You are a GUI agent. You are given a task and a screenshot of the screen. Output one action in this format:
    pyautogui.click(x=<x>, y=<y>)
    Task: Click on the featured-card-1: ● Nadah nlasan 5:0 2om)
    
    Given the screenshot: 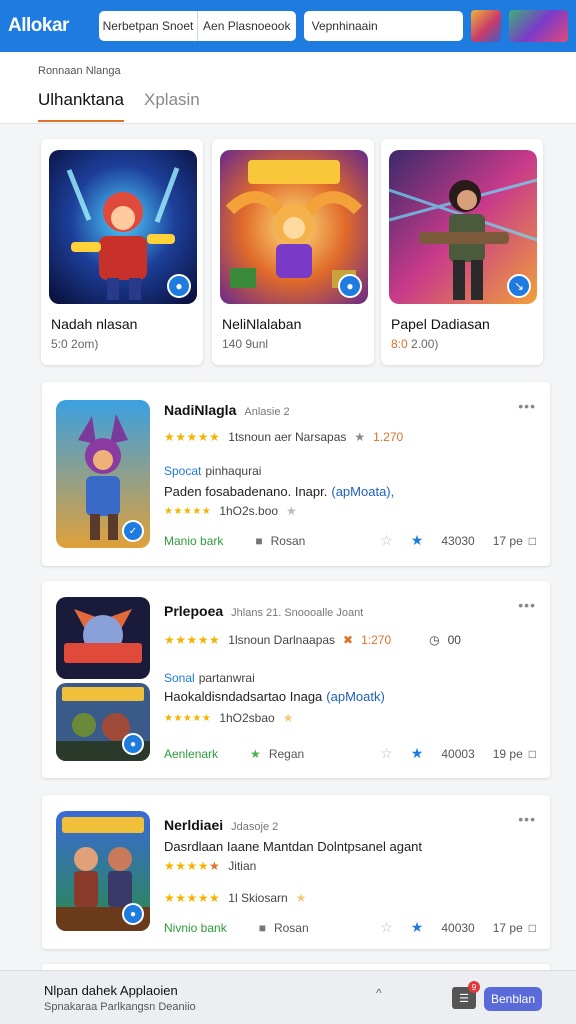 What is the action you would take?
    pyautogui.click(x=122, y=252)
    